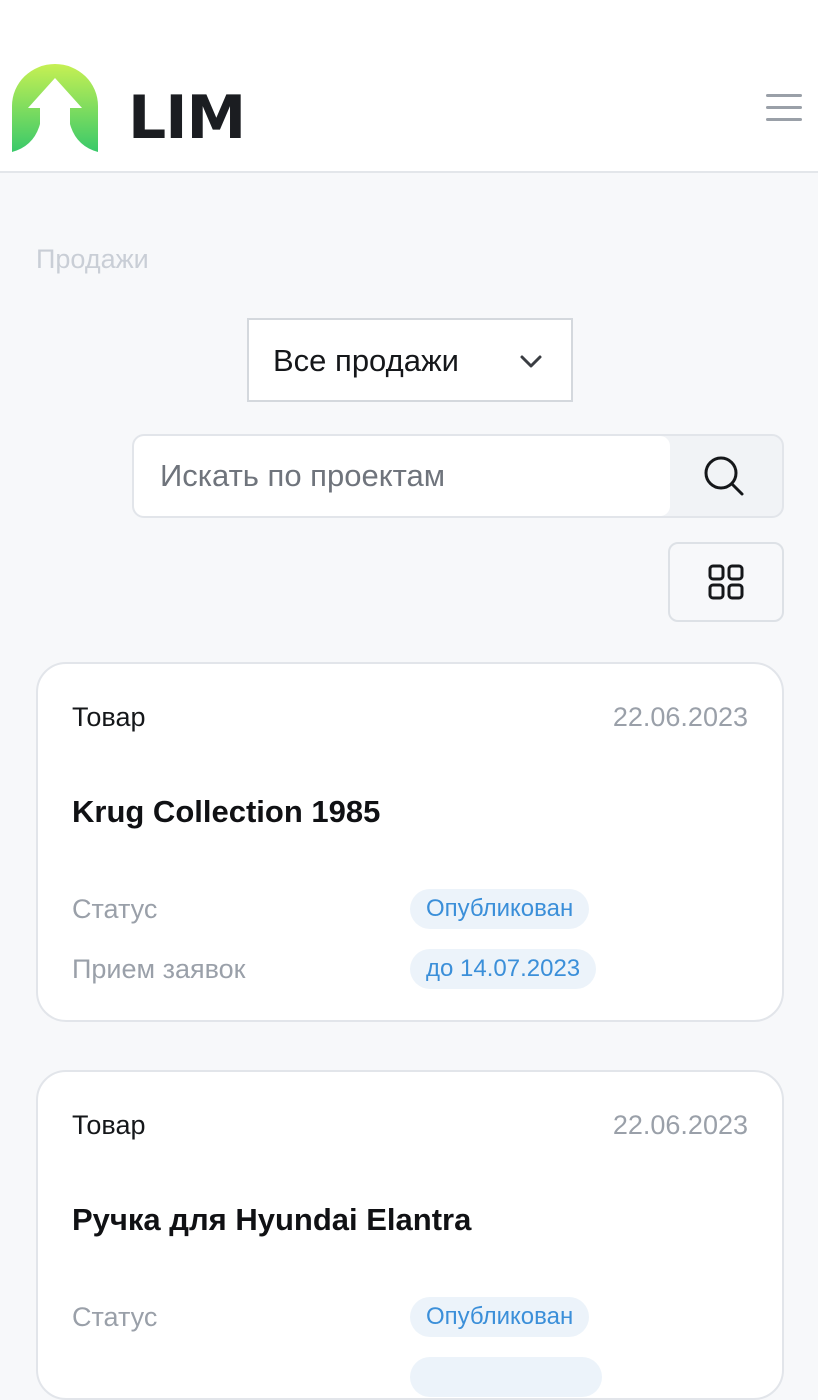  I want to click on card-title: Krug Collection 1985, so click(226, 812).